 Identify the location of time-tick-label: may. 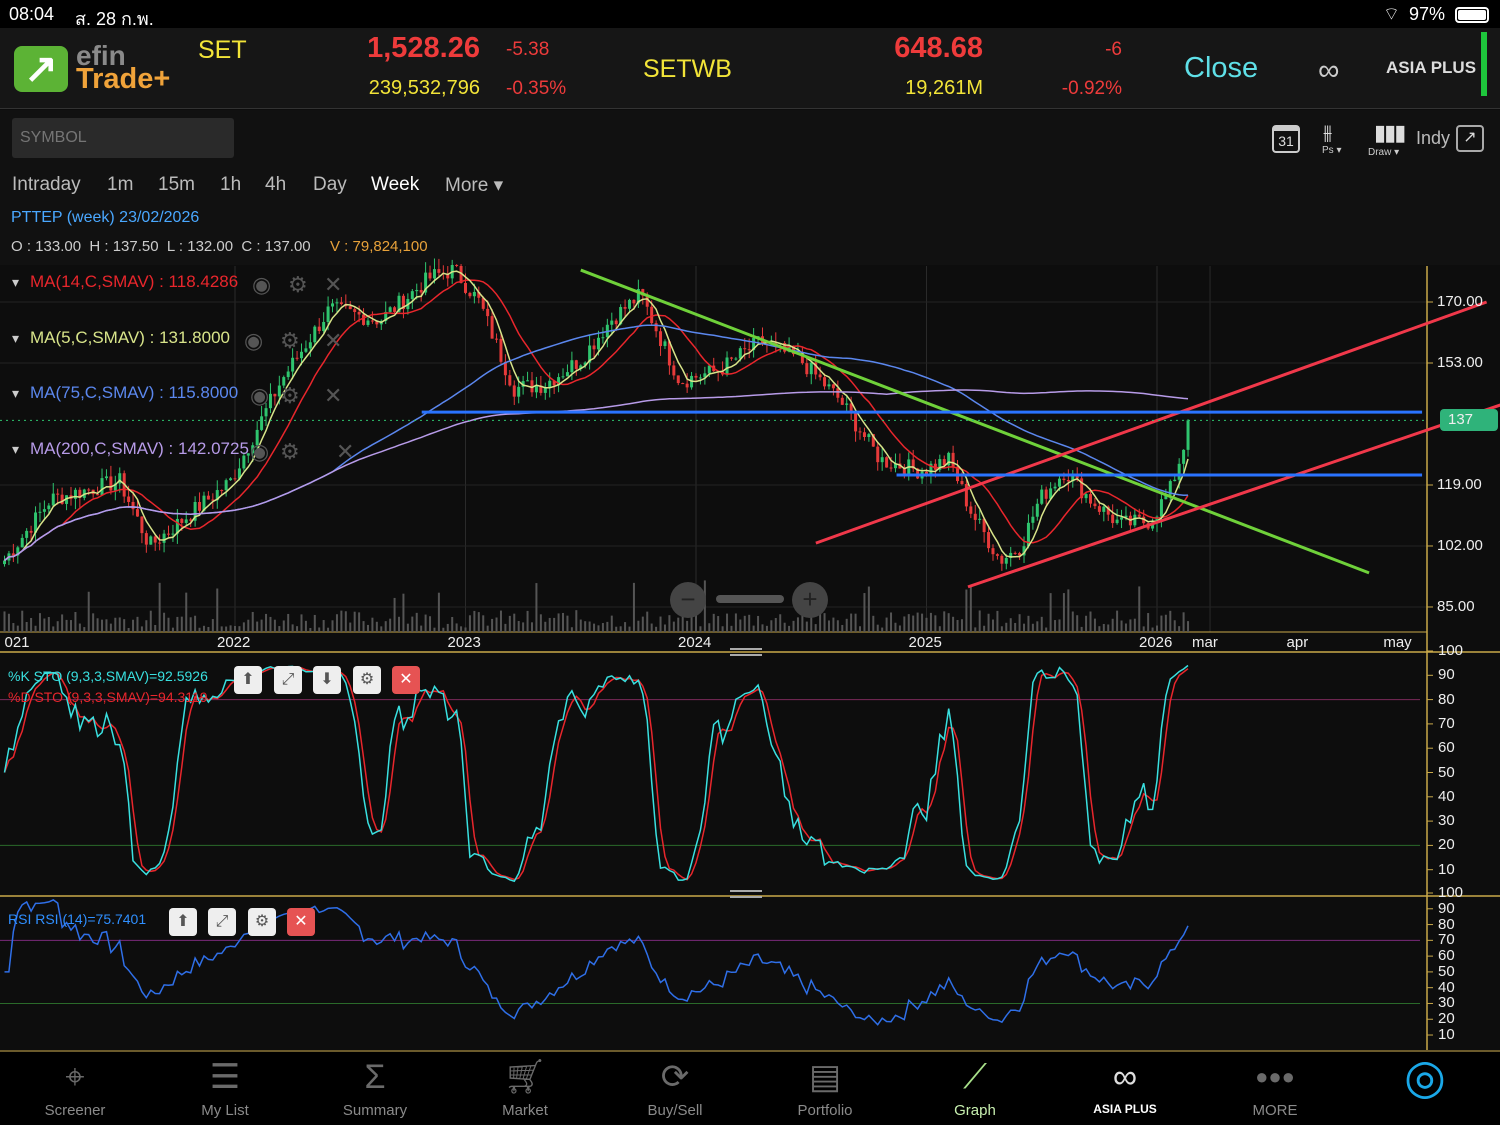
(1397, 642).